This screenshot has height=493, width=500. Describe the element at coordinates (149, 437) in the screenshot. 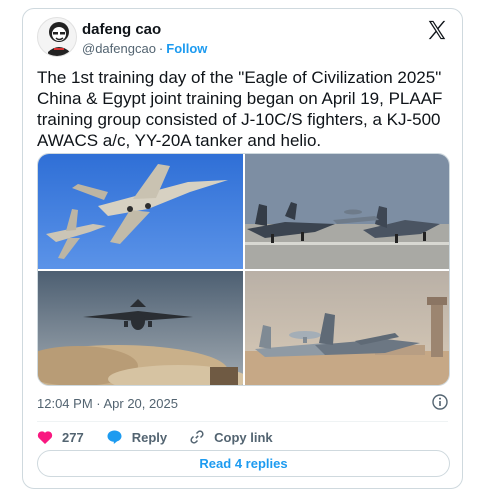

I see `reply-label: Reply` at that location.